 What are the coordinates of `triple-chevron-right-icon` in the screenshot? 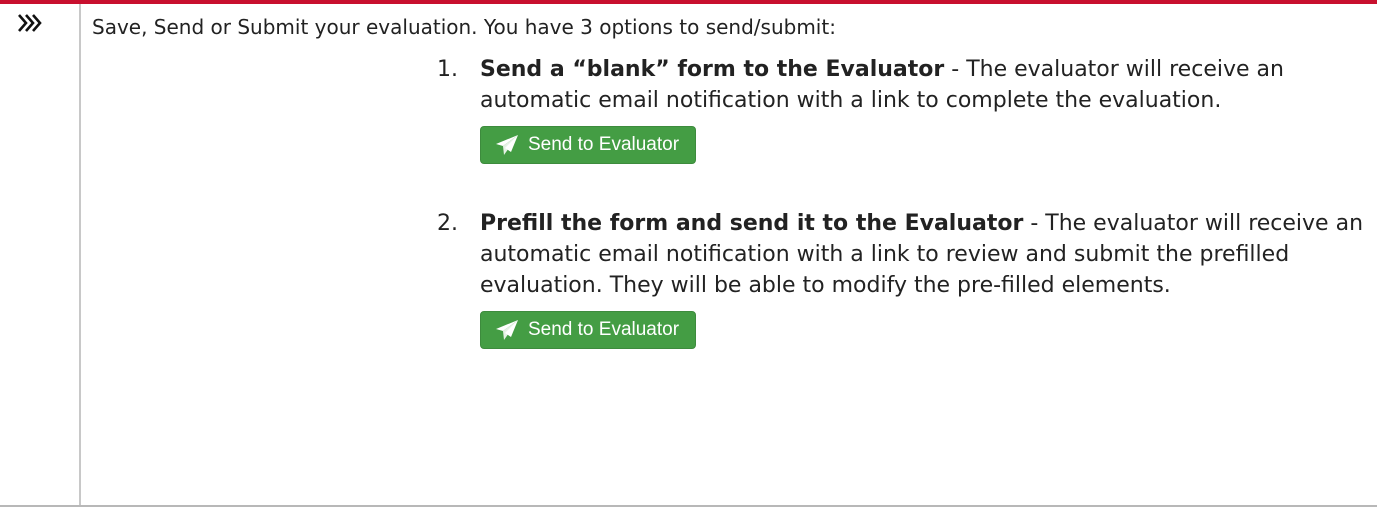 It's located at (31, 23).